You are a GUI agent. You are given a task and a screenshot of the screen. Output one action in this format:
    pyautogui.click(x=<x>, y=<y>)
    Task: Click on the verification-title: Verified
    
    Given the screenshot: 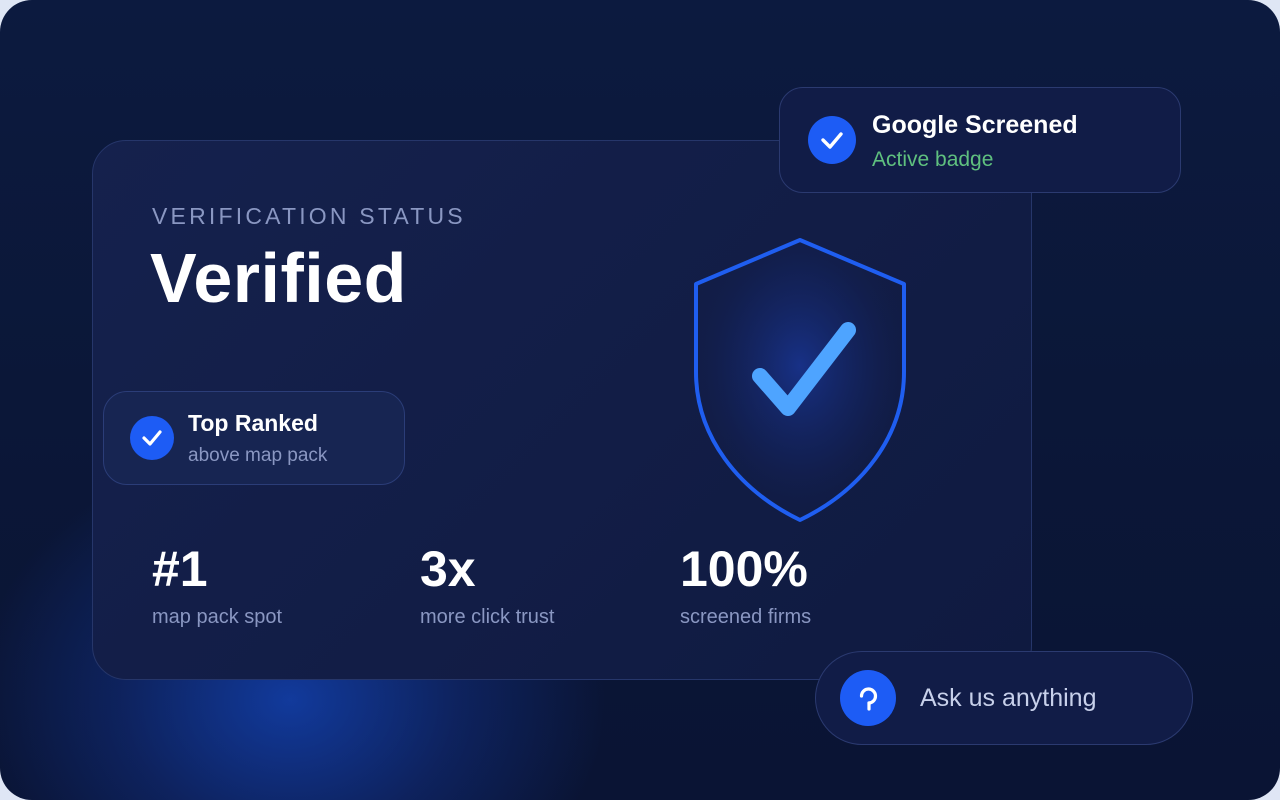 What is the action you would take?
    pyautogui.click(x=278, y=278)
    